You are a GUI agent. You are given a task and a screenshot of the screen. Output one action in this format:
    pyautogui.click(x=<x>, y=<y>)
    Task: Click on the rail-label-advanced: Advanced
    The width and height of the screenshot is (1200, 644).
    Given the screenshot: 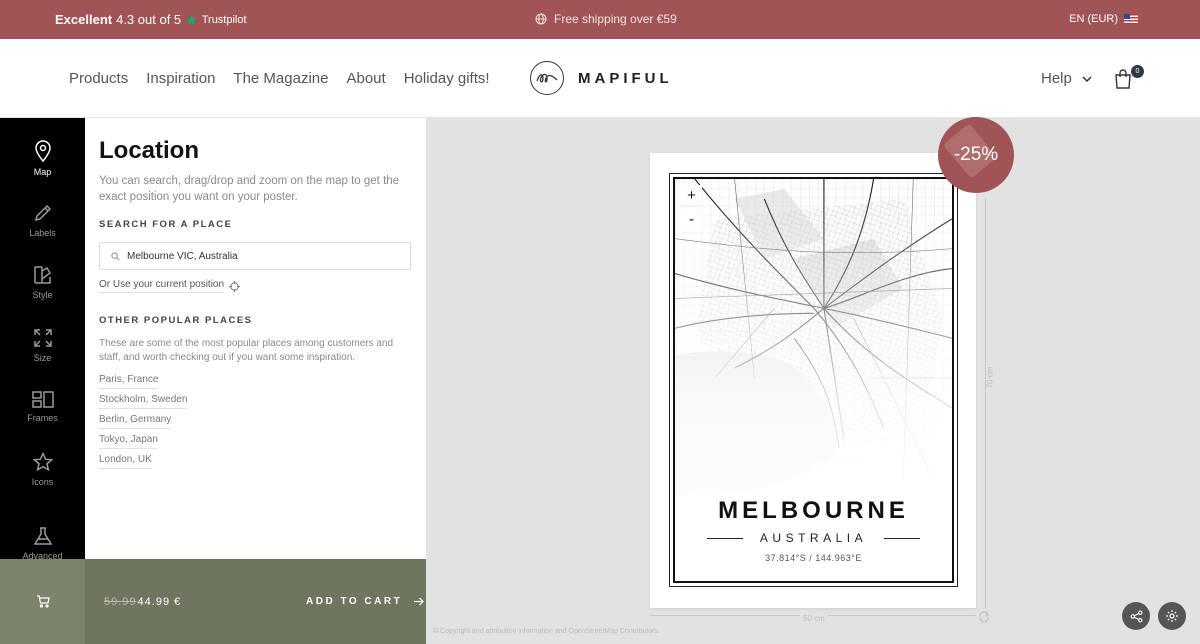 What is the action you would take?
    pyautogui.click(x=42, y=555)
    